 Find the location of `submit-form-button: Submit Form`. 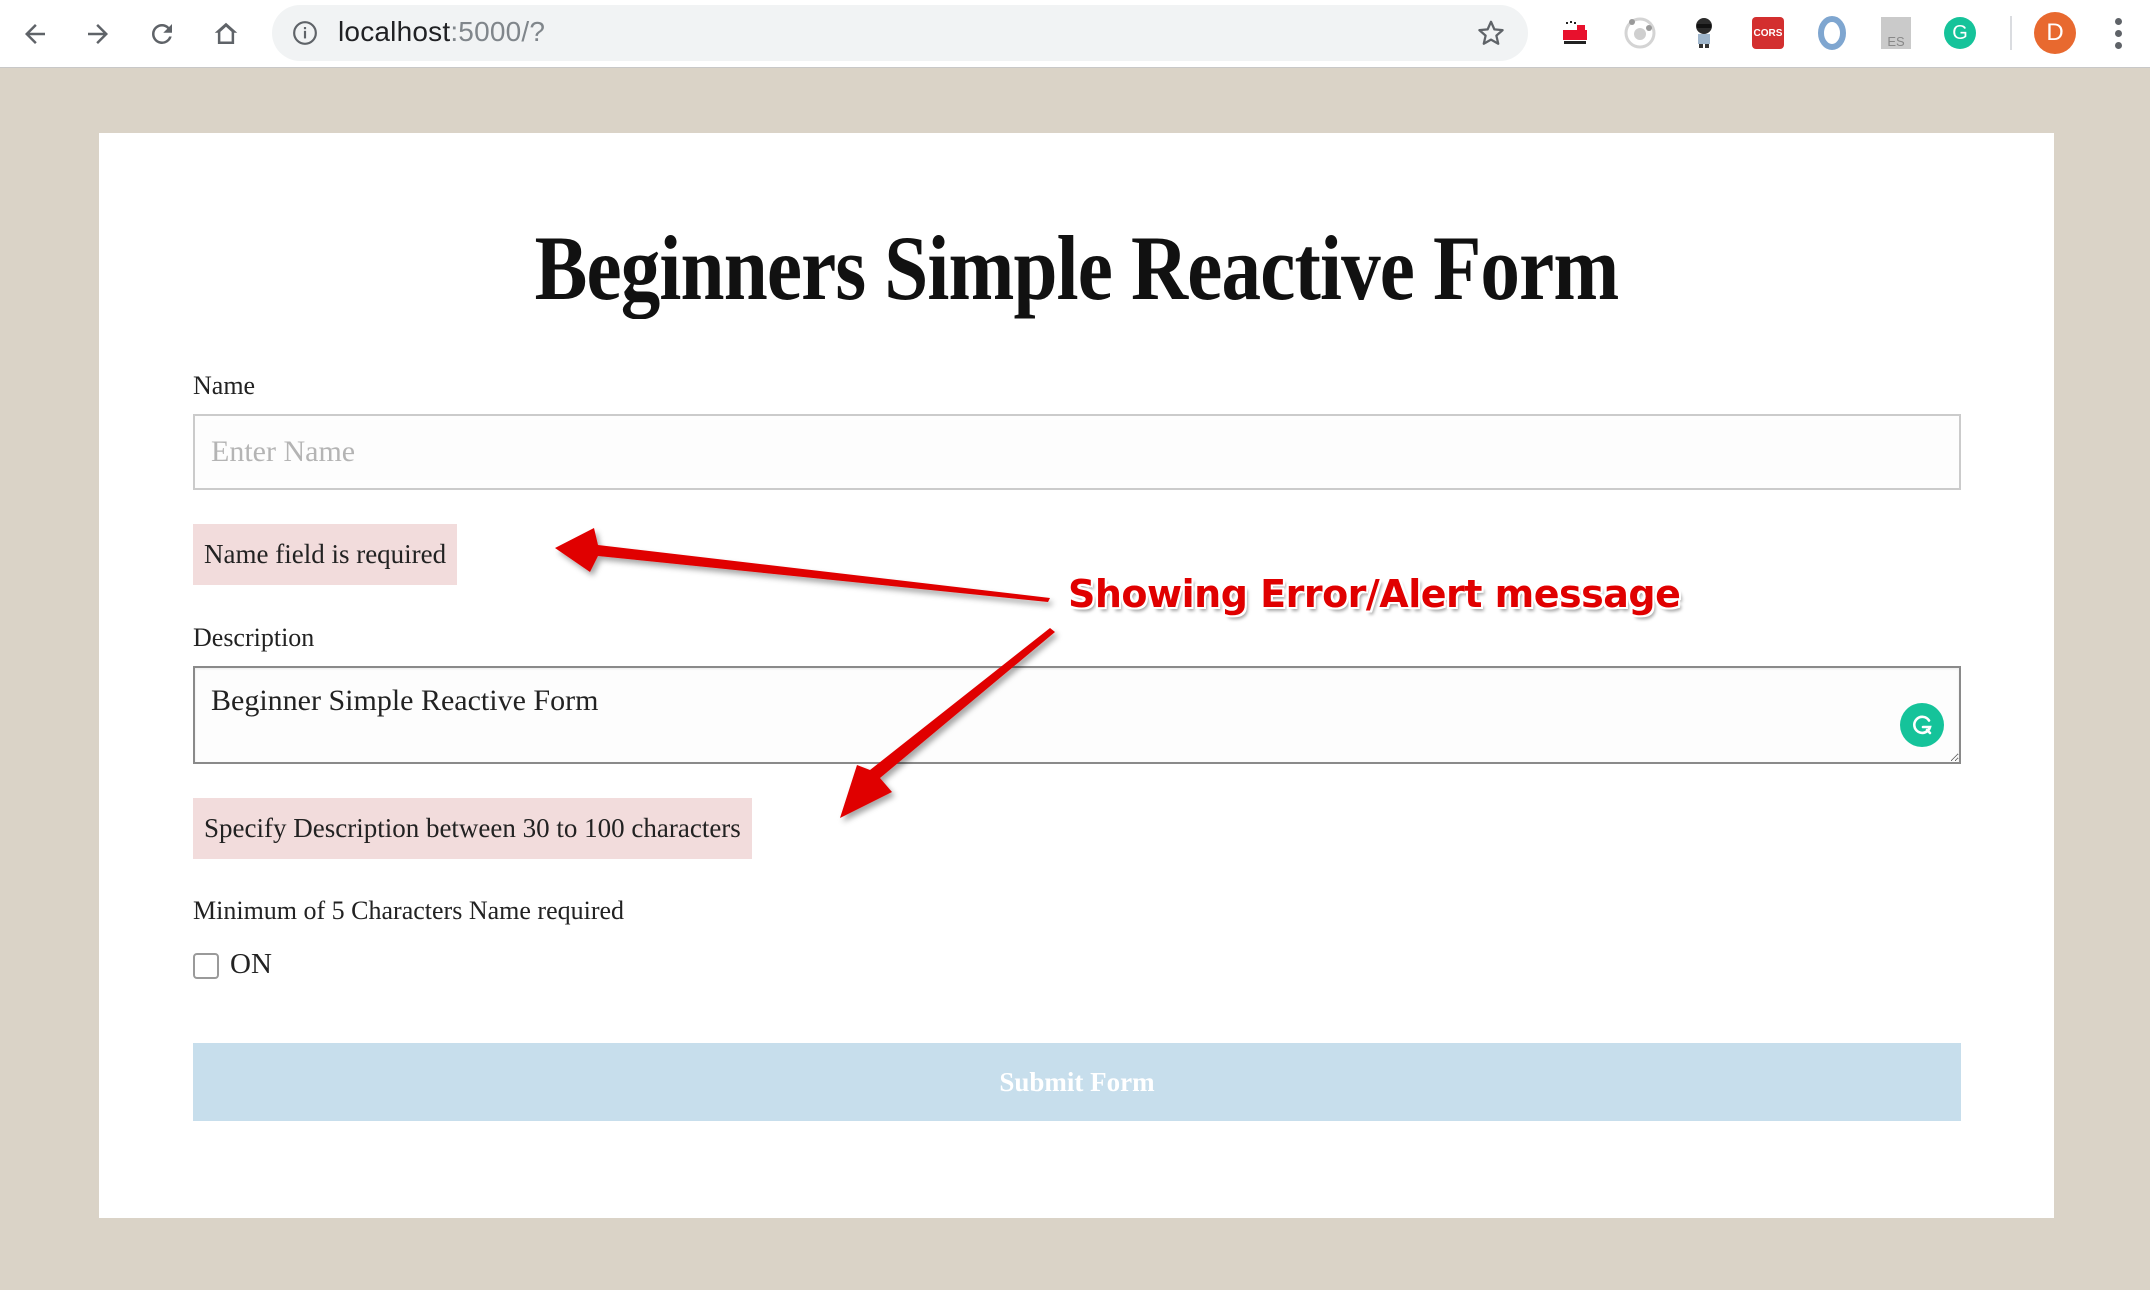

submit-form-button: Submit Form is located at coordinates (1077, 1082).